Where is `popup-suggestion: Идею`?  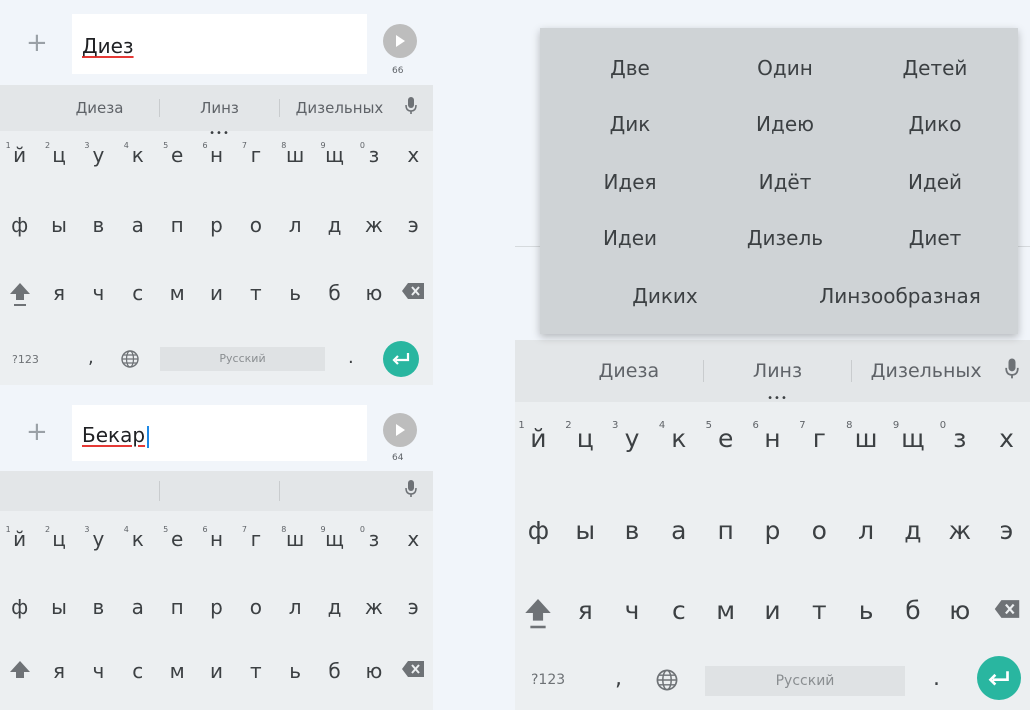
popup-suggestion: Идею is located at coordinates (785, 124).